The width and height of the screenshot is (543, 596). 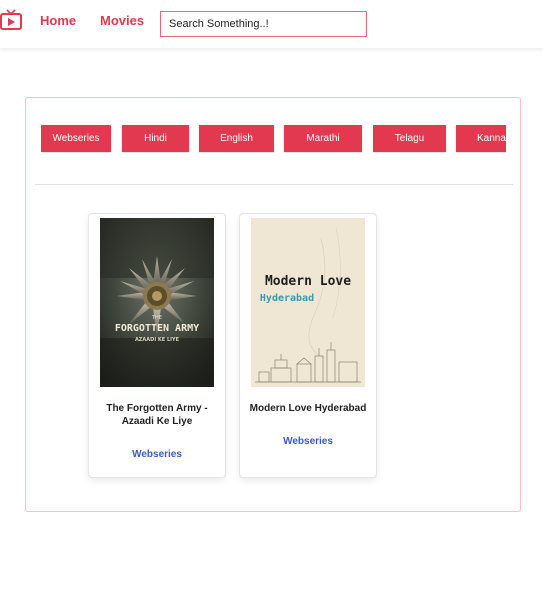 I want to click on movie-poster: Modern Love Hyderabad, so click(x=308, y=302).